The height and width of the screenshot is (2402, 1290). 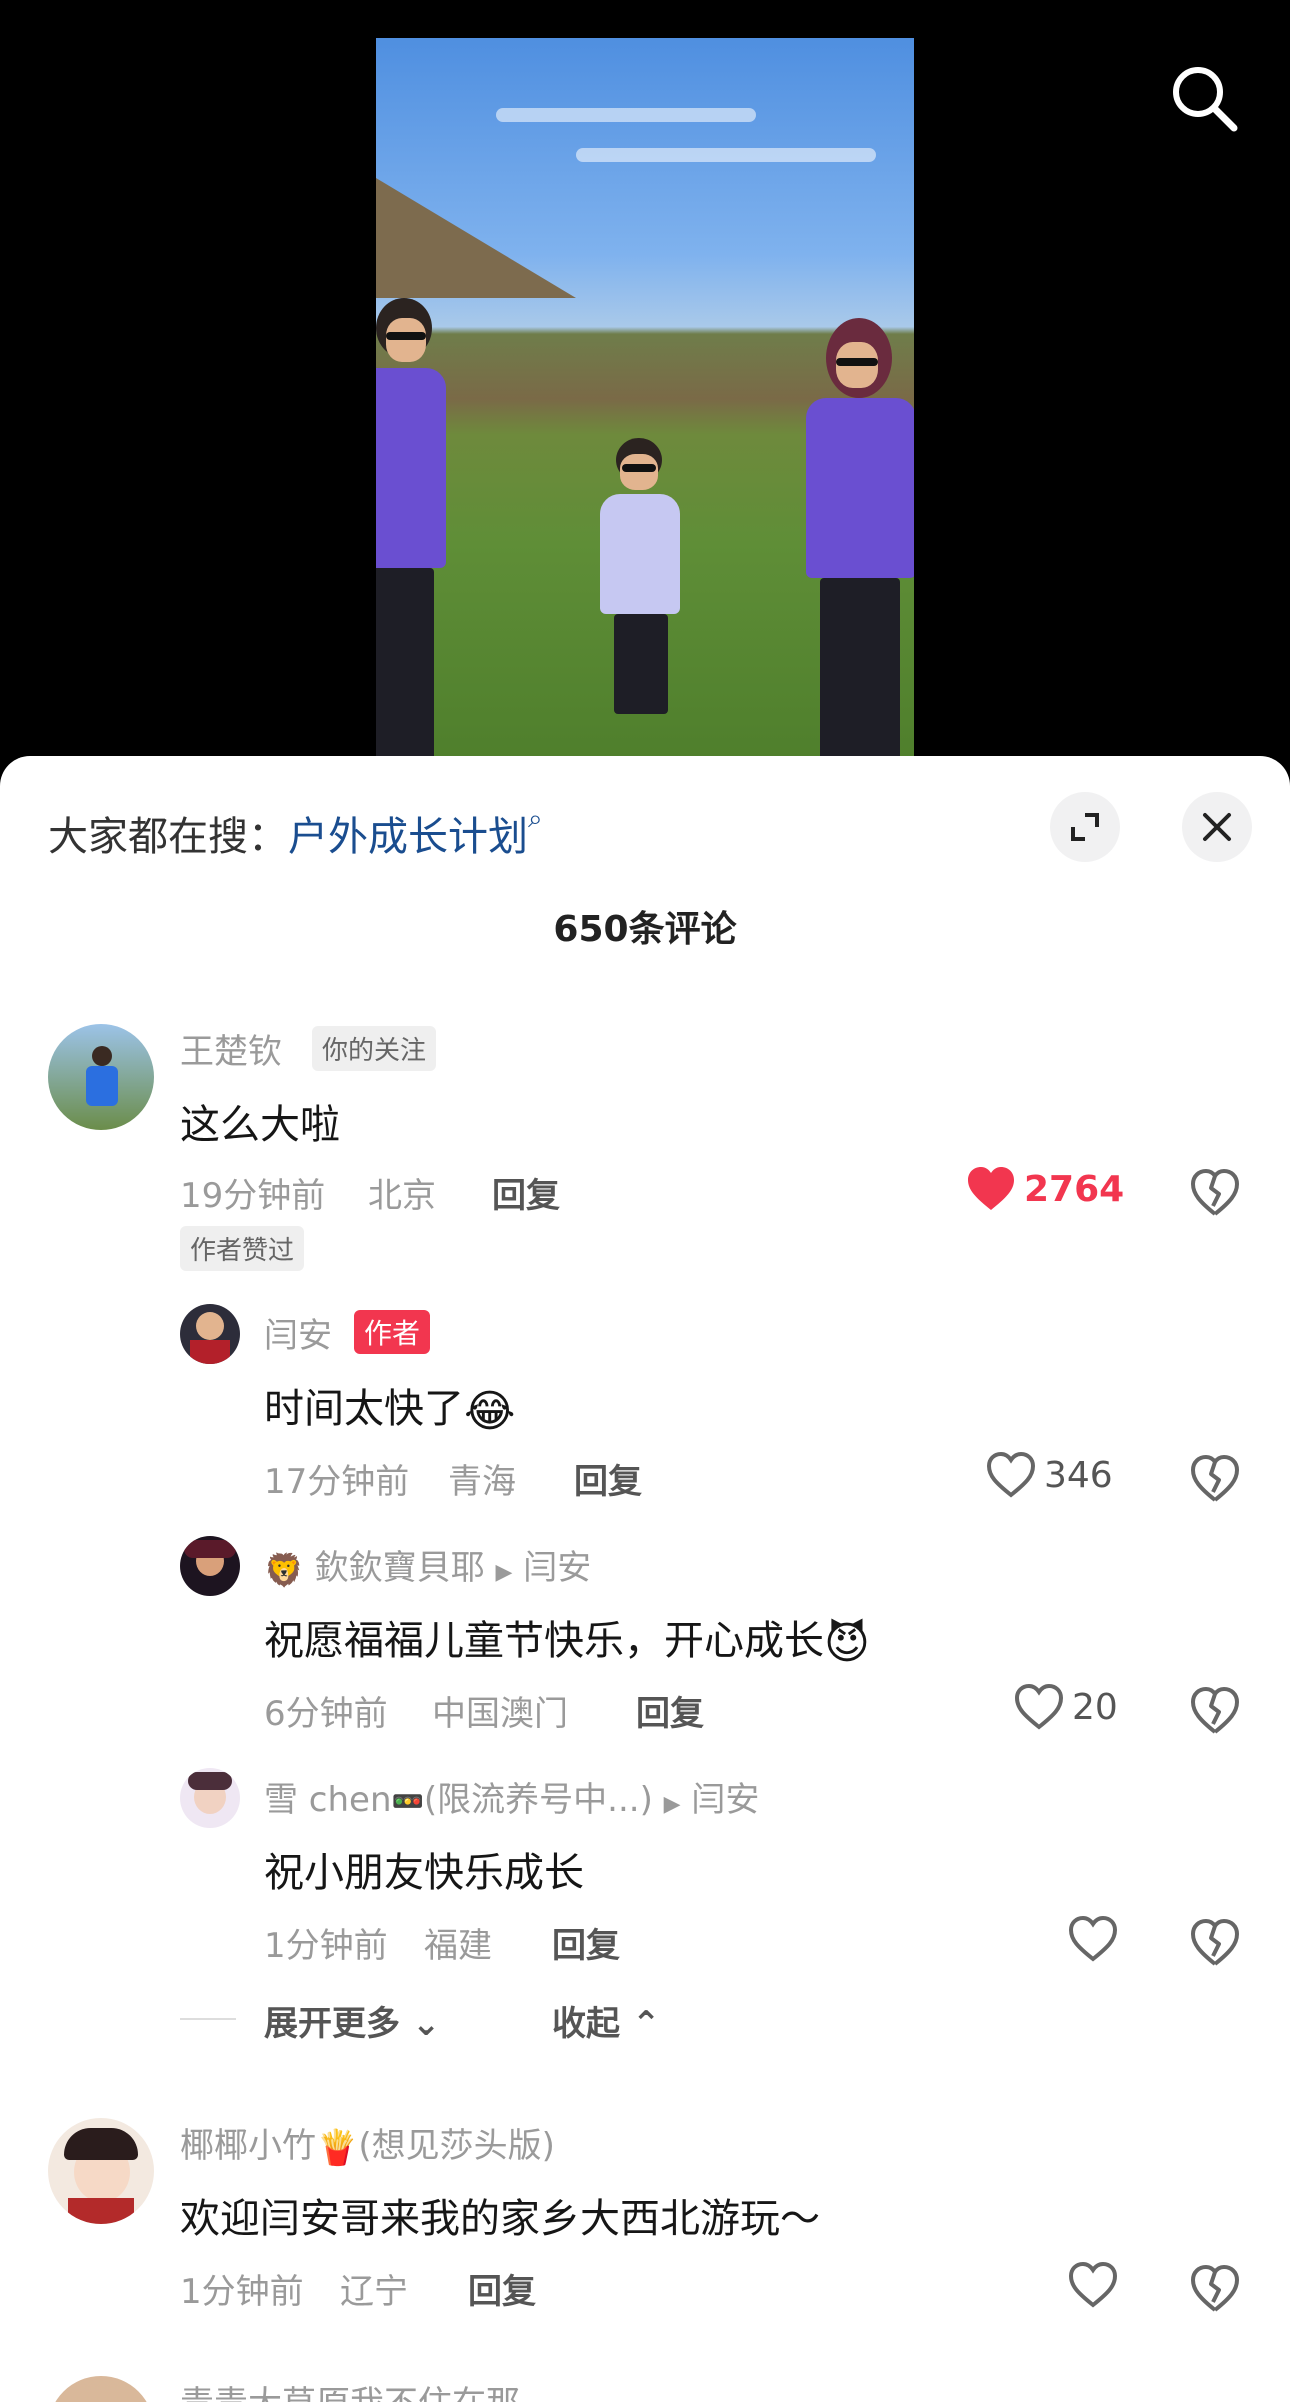 What do you see at coordinates (231, 1048) in the screenshot?
I see `comment-username: 王楚钦` at bounding box center [231, 1048].